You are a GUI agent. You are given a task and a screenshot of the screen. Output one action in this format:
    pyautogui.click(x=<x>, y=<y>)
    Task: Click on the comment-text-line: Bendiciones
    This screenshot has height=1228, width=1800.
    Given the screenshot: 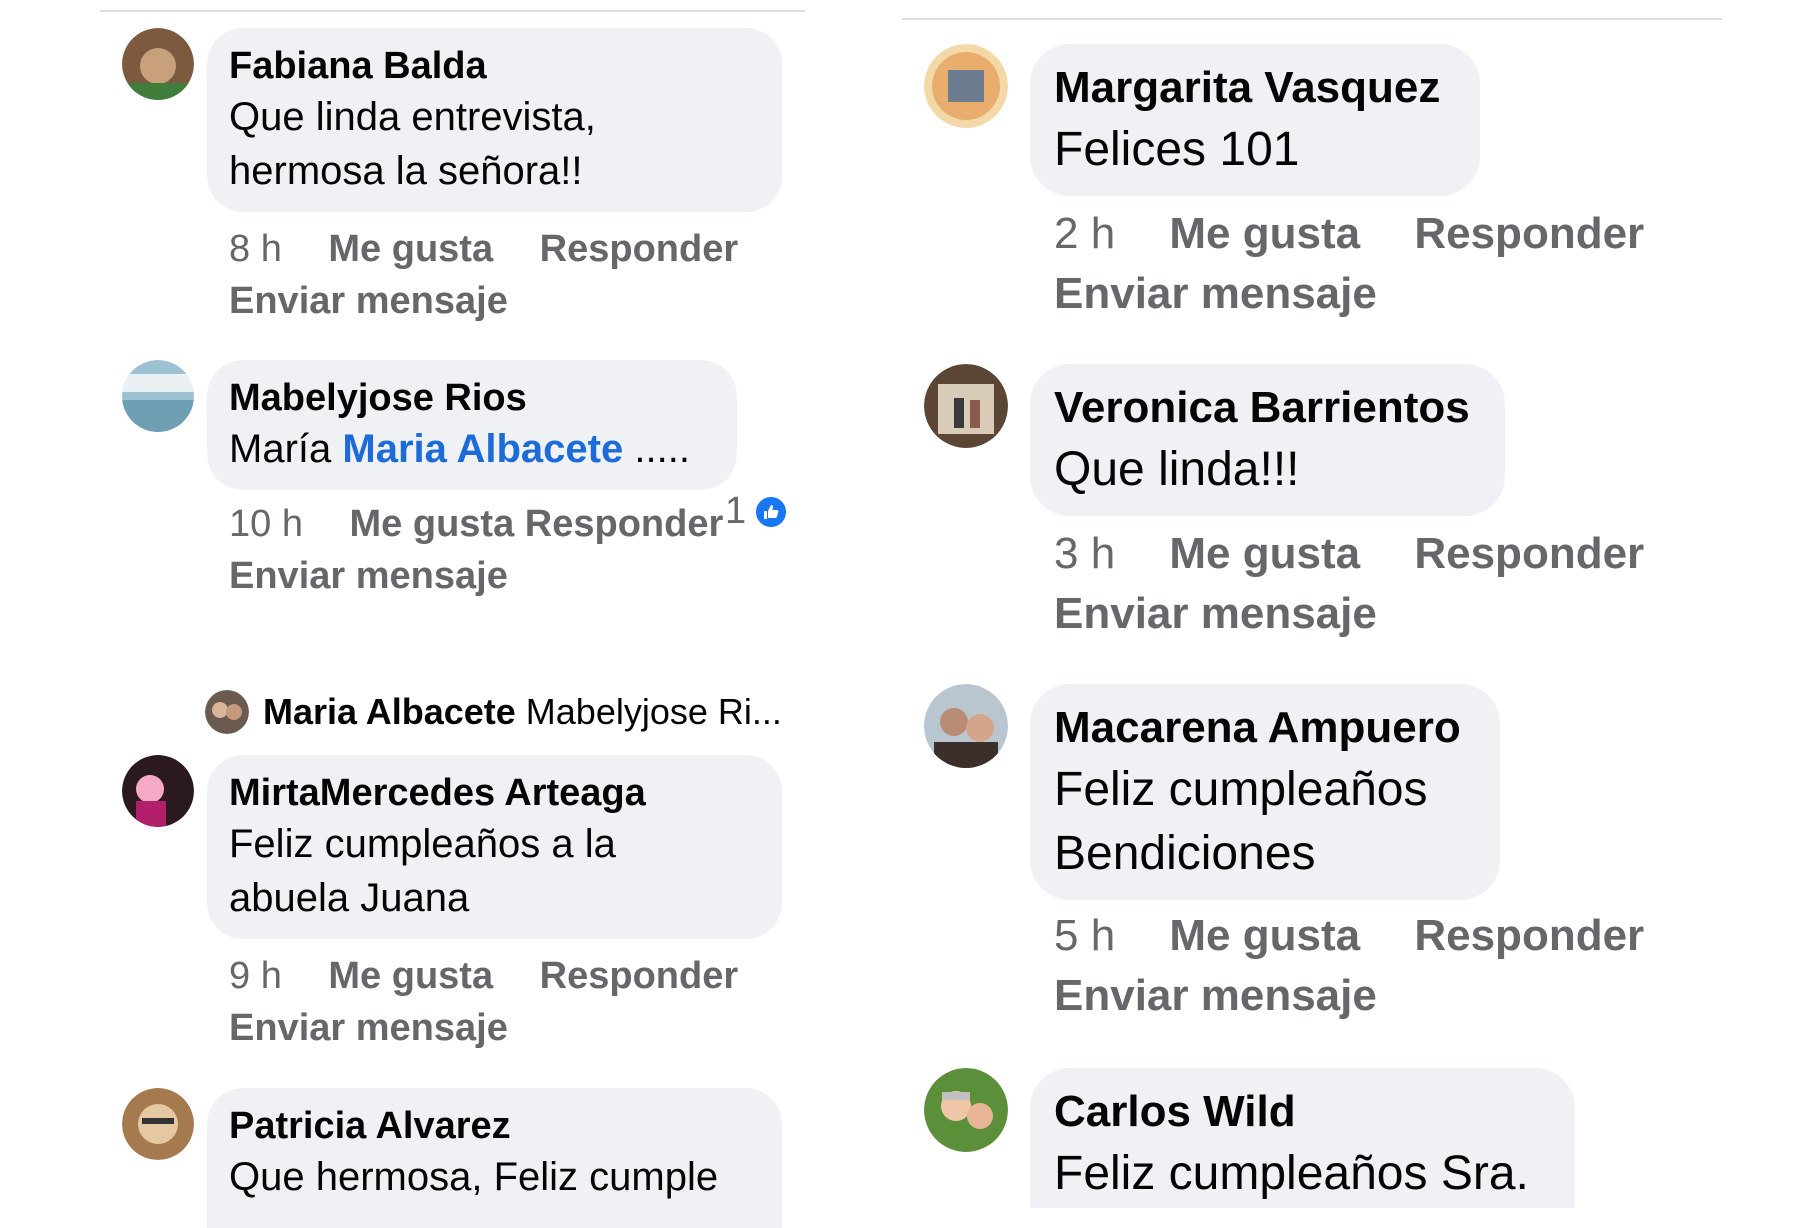 What is the action you would take?
    pyautogui.click(x=1185, y=853)
    